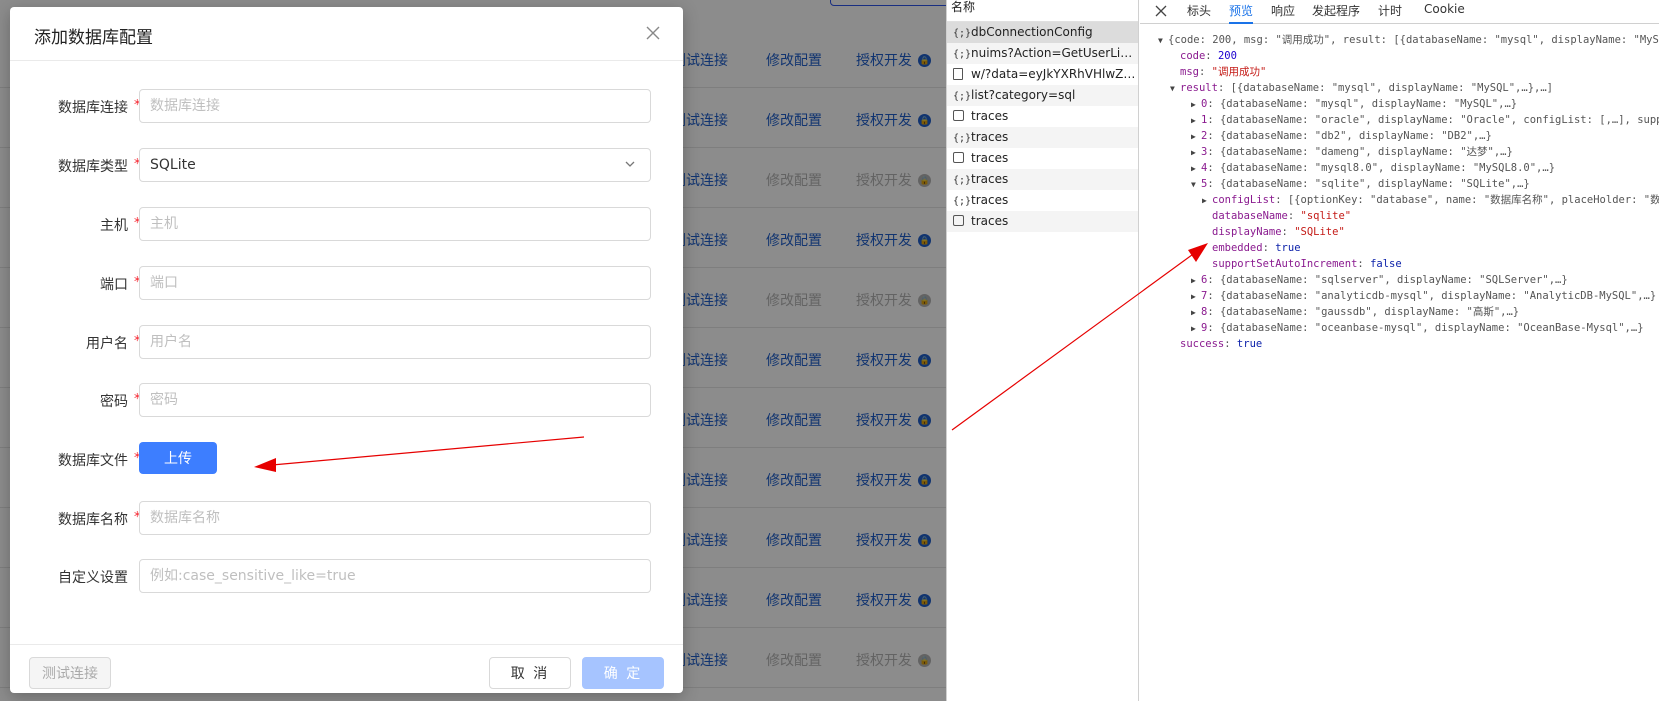 Image resolution: width=1659 pixels, height=701 pixels. Describe the element at coordinates (623, 673) in the screenshot. I see `confirm-button: 确 定` at that location.